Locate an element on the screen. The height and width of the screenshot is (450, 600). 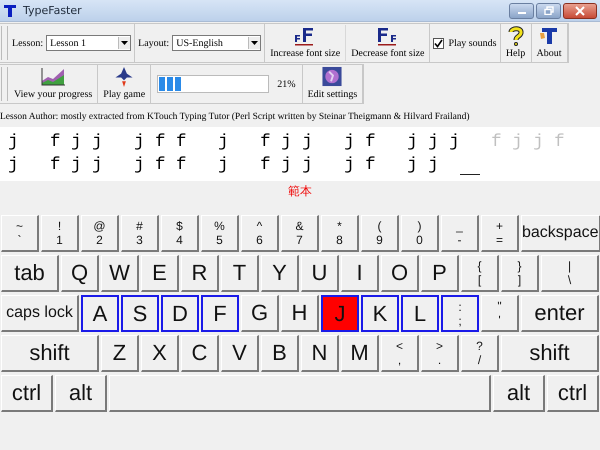
layout-dropdown: US-English is located at coordinates (217, 43).